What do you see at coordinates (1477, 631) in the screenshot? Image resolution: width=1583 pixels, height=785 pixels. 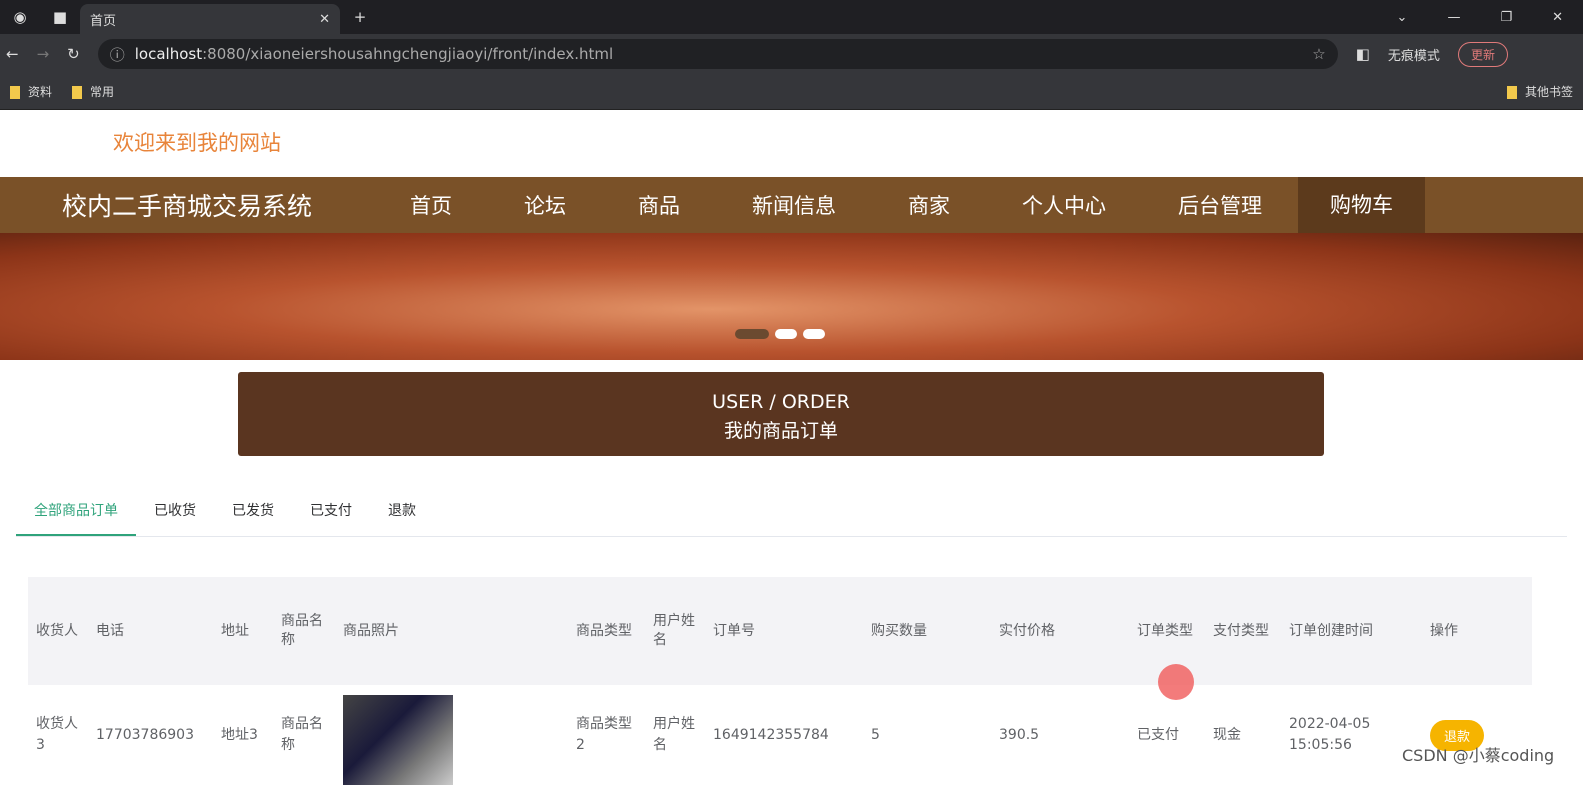 I see `col-header: 操作` at bounding box center [1477, 631].